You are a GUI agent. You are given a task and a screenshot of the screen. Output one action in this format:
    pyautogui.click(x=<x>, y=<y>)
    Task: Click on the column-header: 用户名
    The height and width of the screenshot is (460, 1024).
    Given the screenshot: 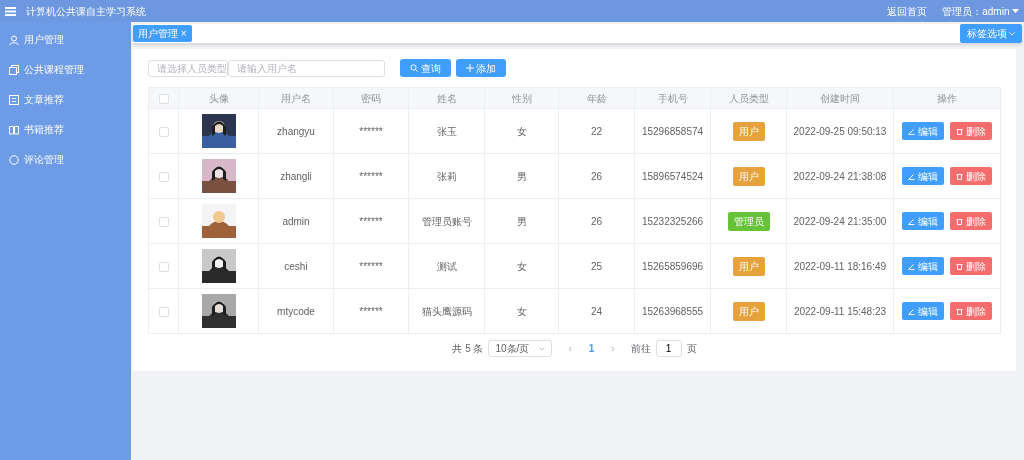 What is the action you would take?
    pyautogui.click(x=296, y=98)
    